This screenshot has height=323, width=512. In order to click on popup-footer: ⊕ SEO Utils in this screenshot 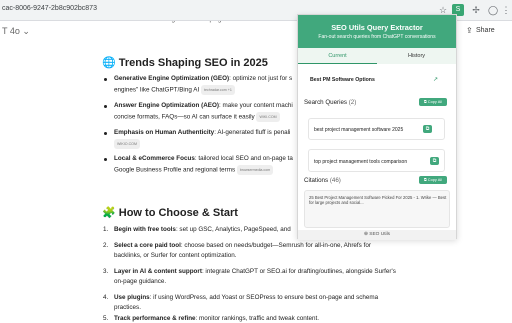, I will do `click(377, 235)`.